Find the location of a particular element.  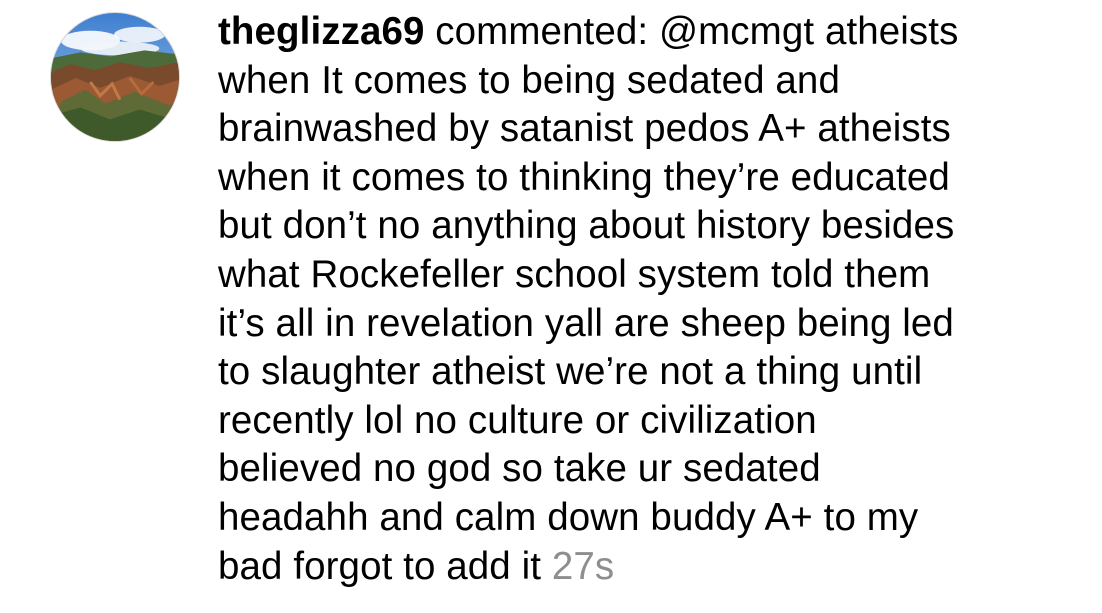

comment-line: recently lol no culture or civilization is located at coordinates (517, 420).